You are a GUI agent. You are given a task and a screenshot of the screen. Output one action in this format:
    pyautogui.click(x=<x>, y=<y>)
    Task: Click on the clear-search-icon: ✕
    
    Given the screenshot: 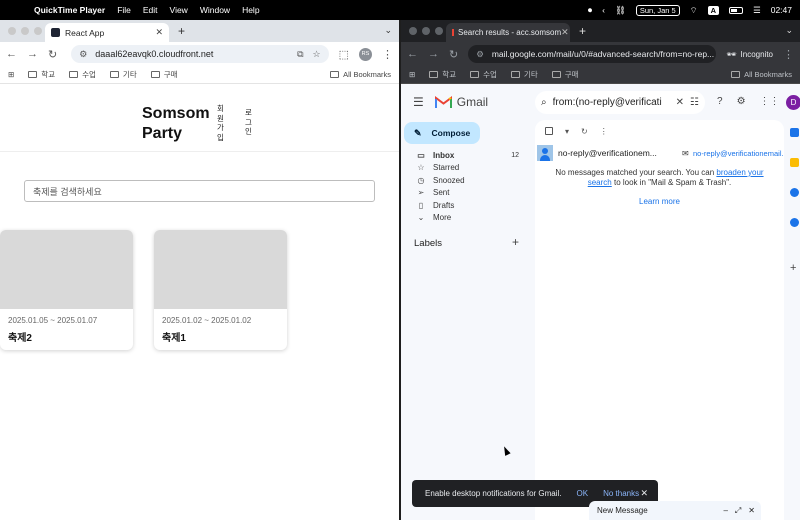 What is the action you would take?
    pyautogui.click(x=680, y=102)
    